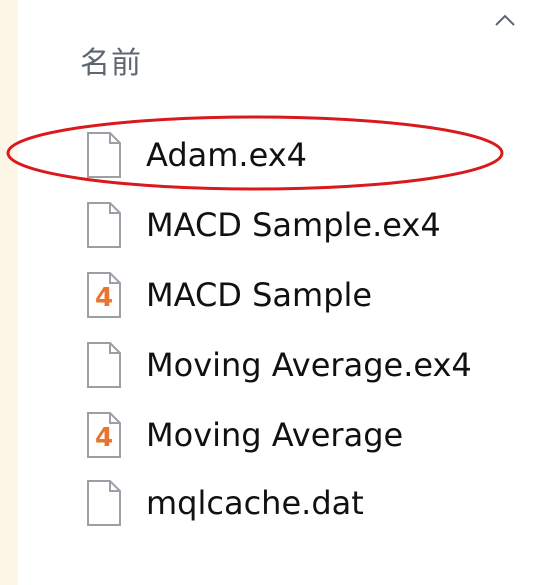 This screenshot has height=585, width=533. I want to click on file-name: Moving Average.ex4, so click(309, 365).